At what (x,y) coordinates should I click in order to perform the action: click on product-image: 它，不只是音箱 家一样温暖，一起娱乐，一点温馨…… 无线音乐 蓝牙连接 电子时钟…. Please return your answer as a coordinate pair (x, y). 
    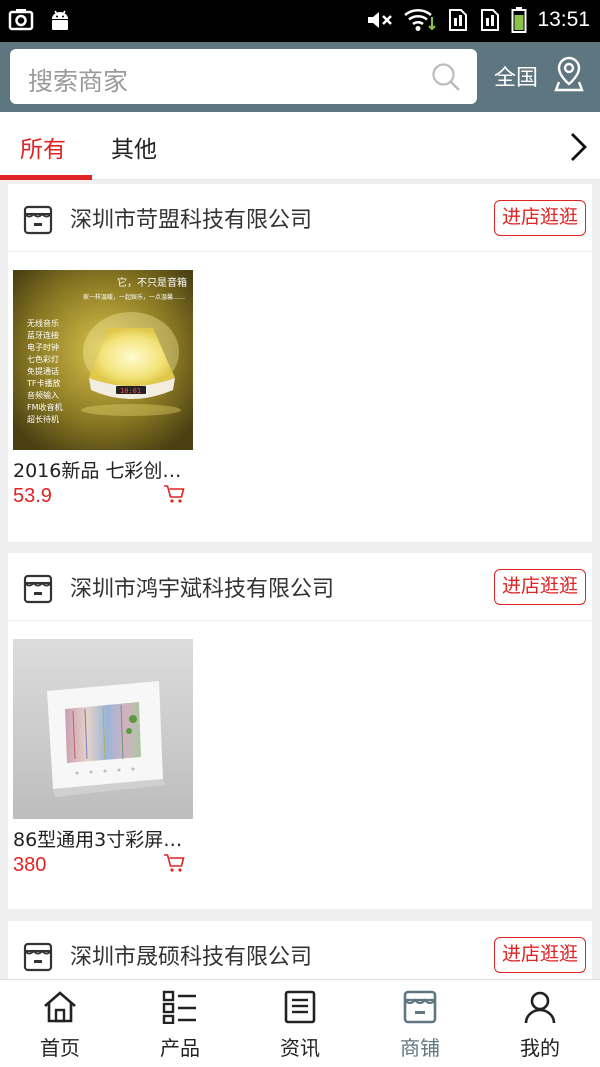
    Looking at the image, I should click on (103, 360).